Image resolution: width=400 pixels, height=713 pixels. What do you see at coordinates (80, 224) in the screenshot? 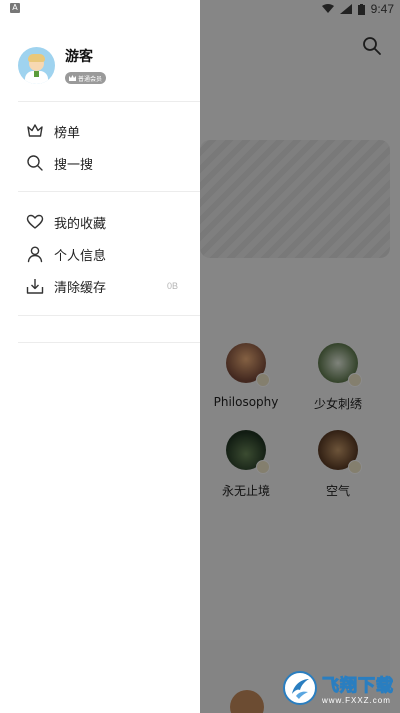
I see `menu-label: 我的收藏` at bounding box center [80, 224].